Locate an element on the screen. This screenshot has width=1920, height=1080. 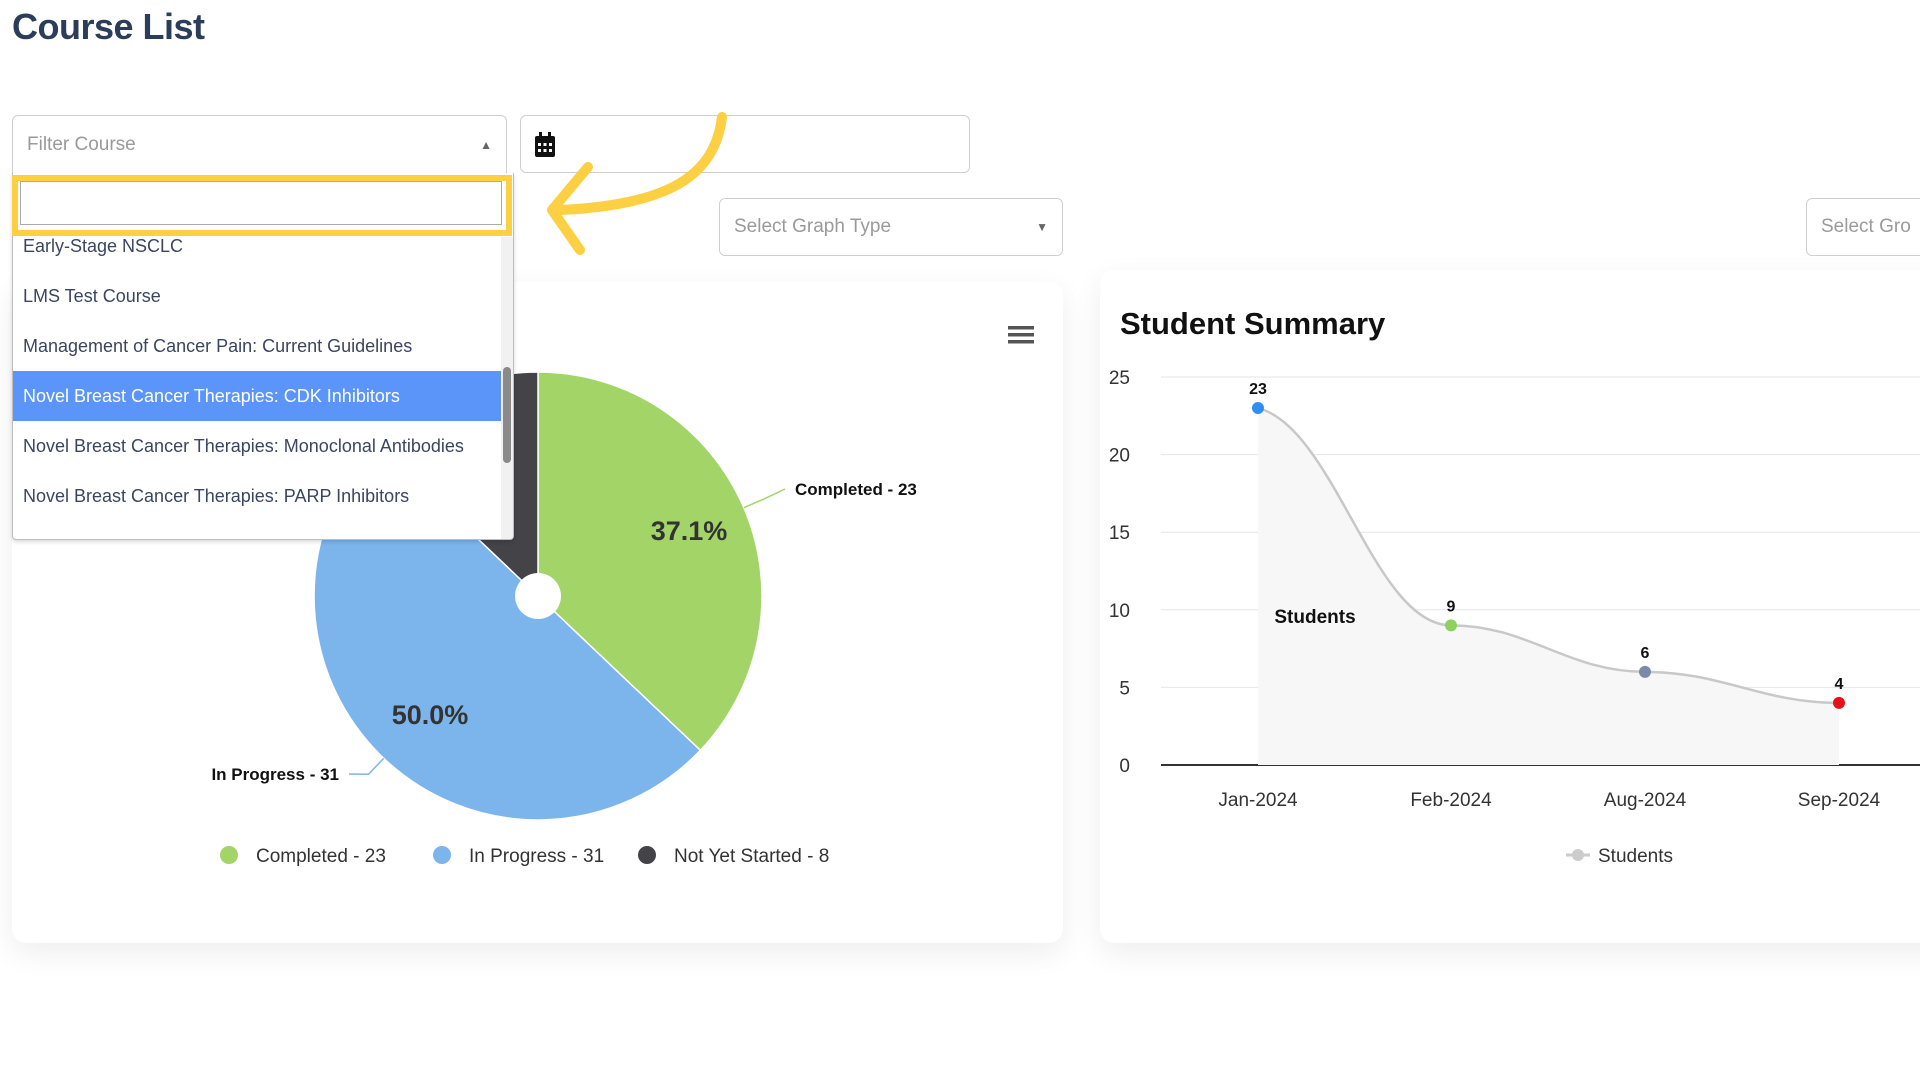
course-option: LMS Test Course is located at coordinates (257, 296).